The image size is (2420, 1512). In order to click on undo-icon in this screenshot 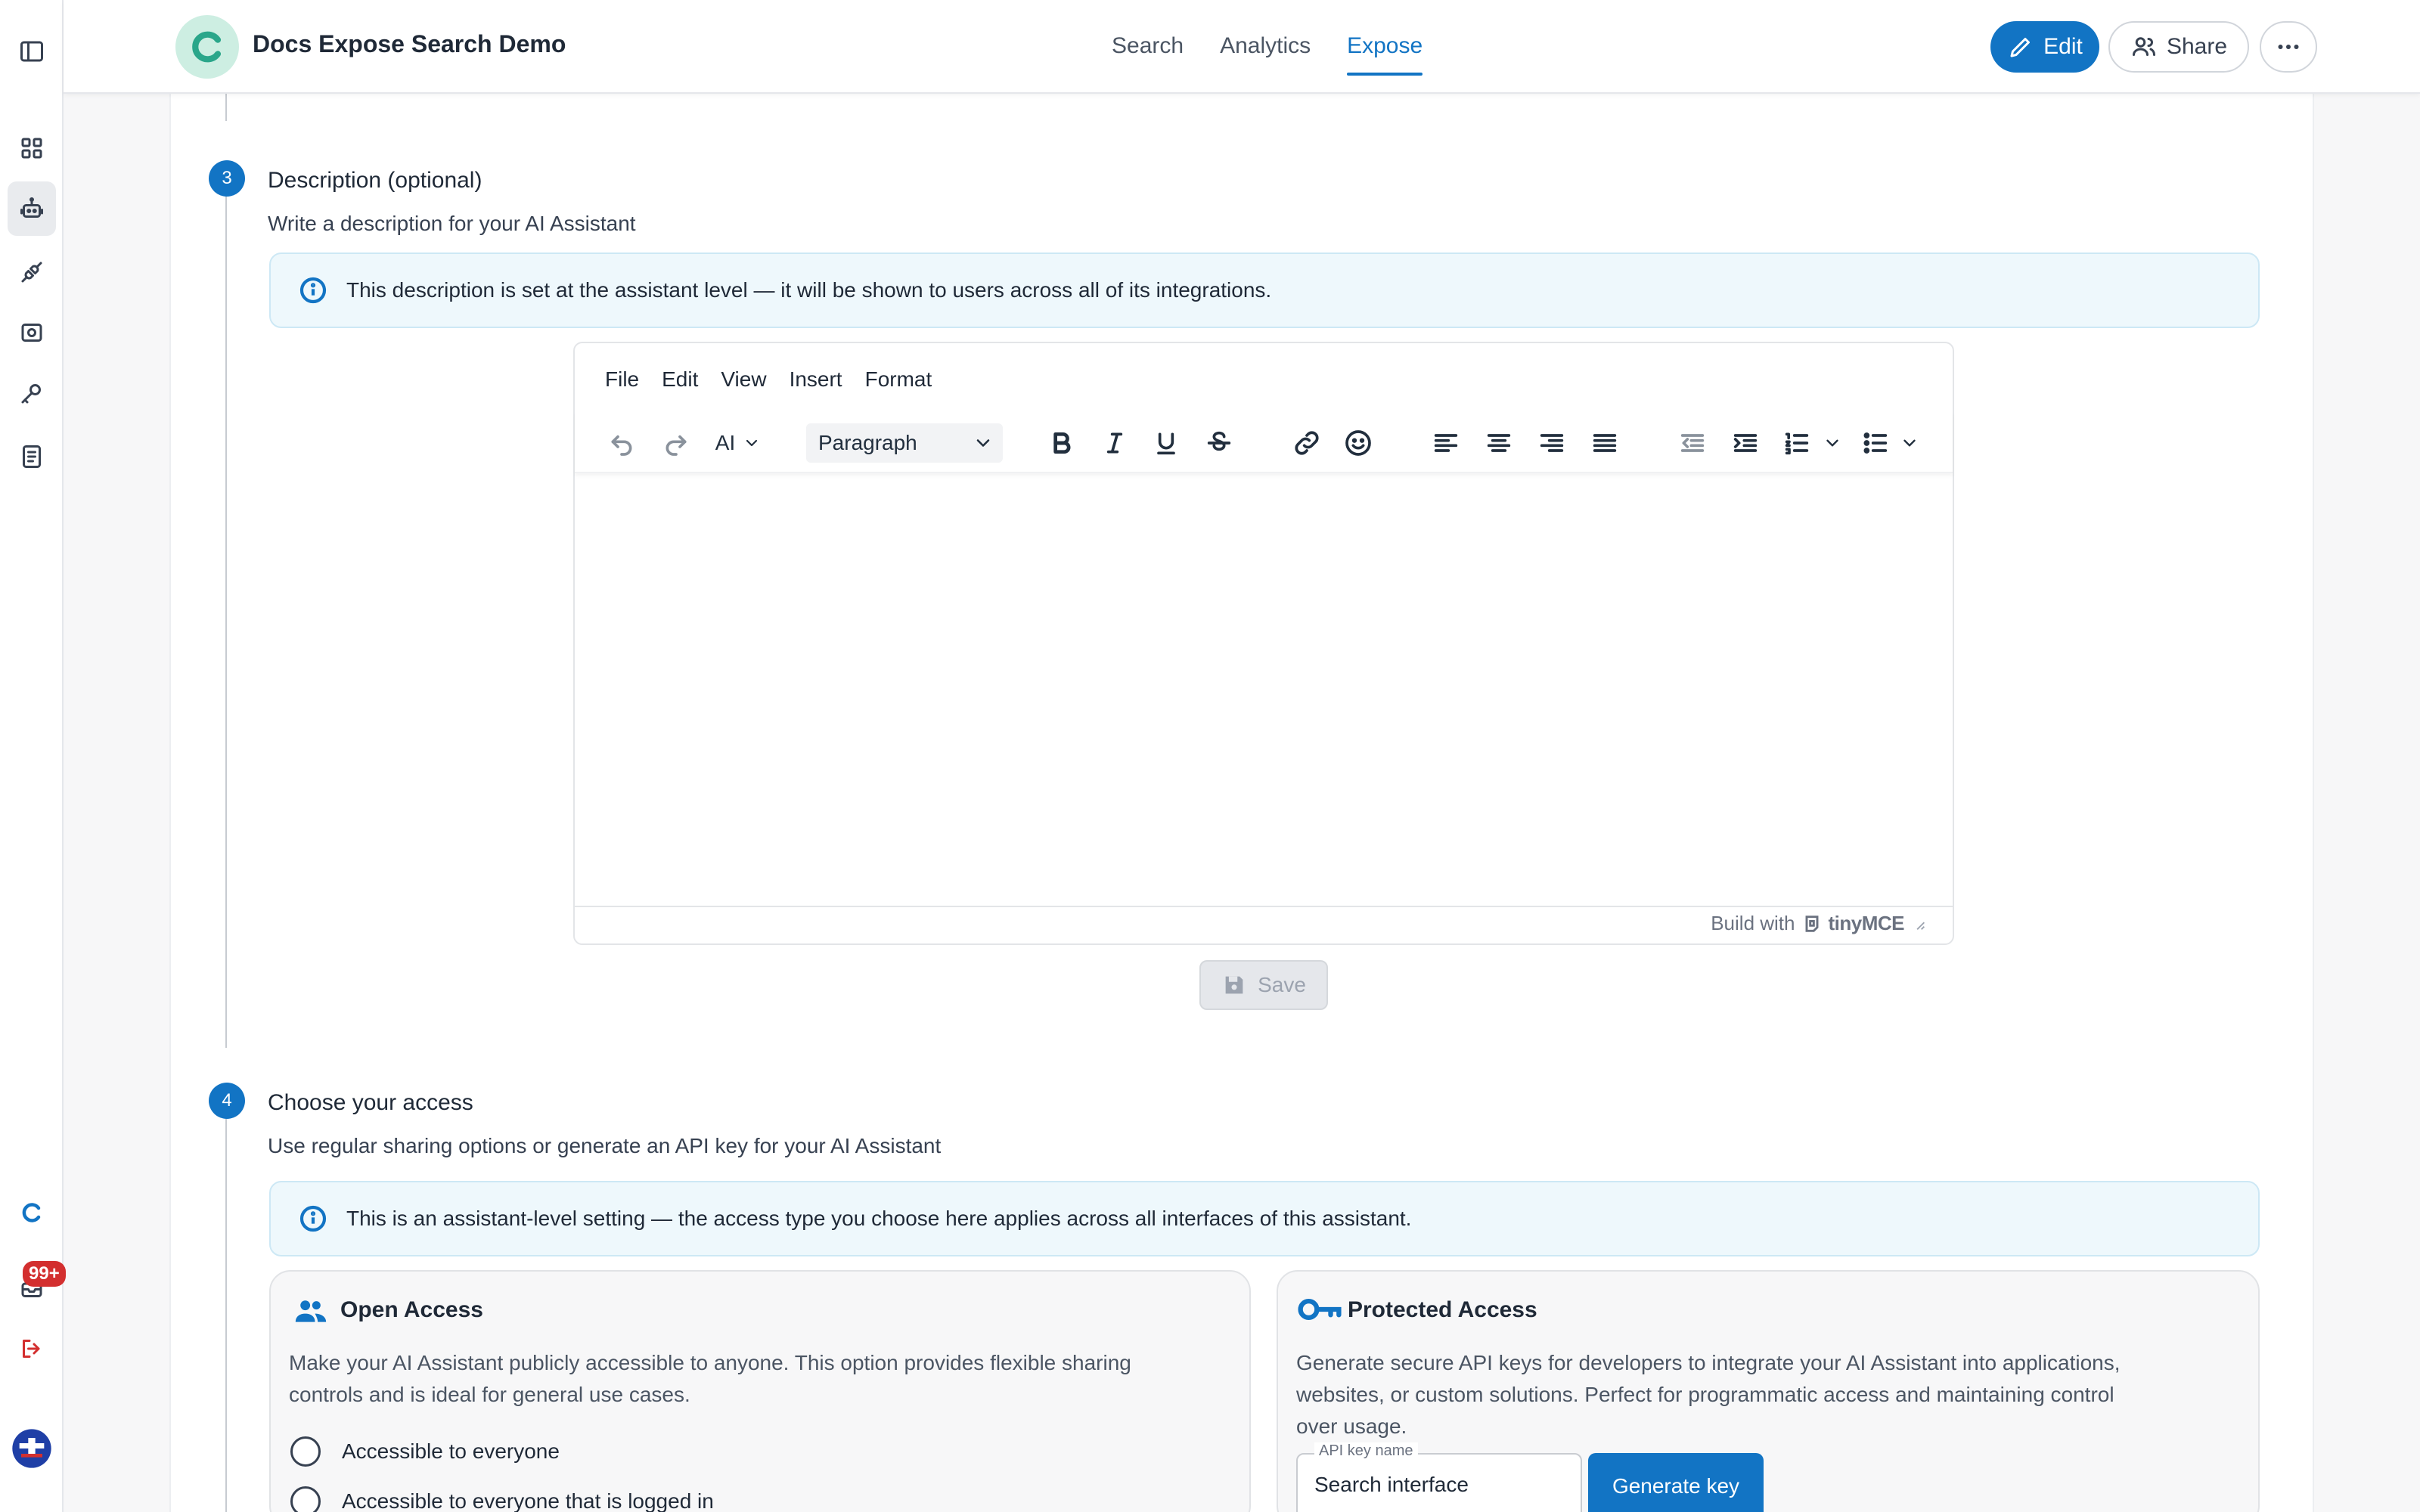, I will do `click(621, 443)`.